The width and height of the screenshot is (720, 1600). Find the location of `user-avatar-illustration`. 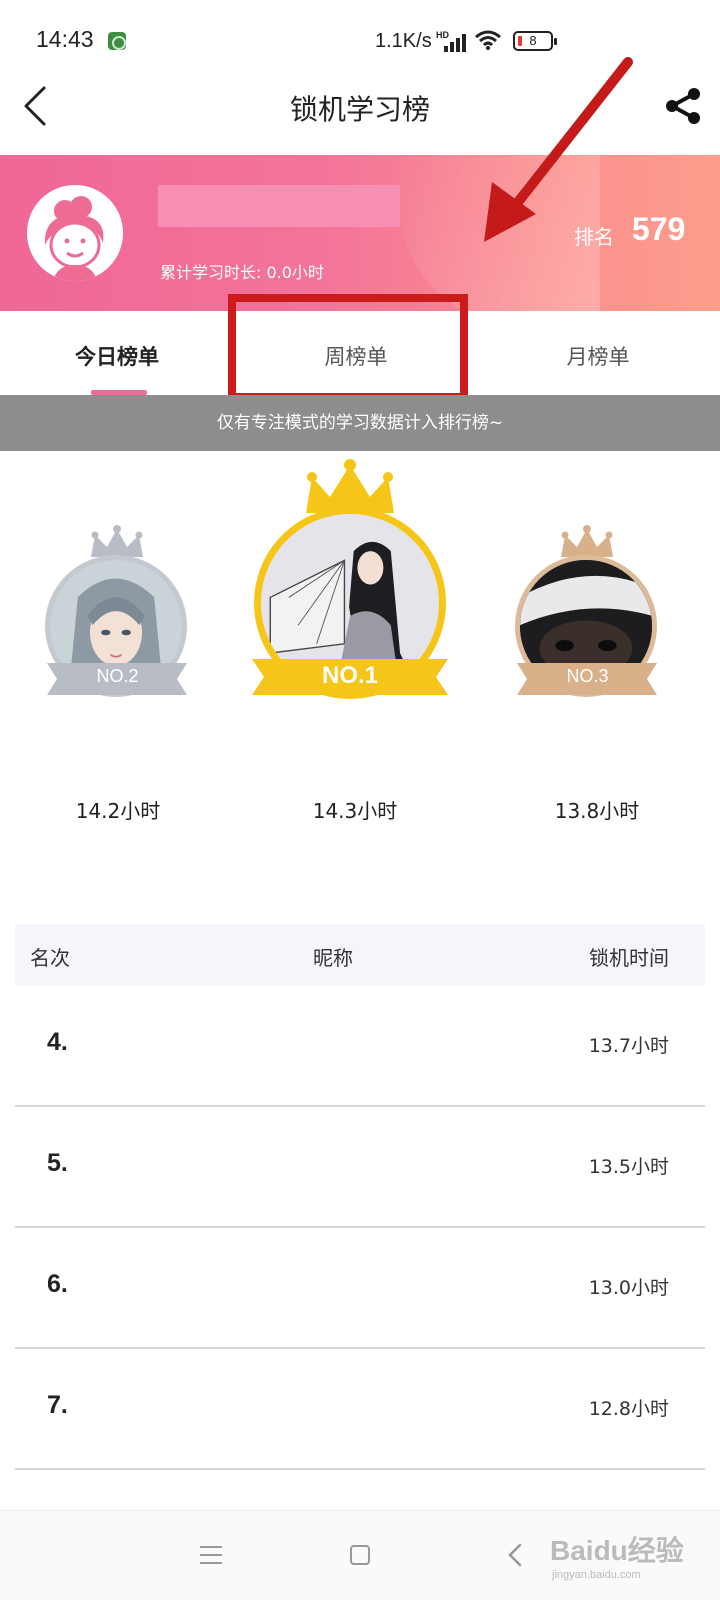

user-avatar-illustration is located at coordinates (75, 233).